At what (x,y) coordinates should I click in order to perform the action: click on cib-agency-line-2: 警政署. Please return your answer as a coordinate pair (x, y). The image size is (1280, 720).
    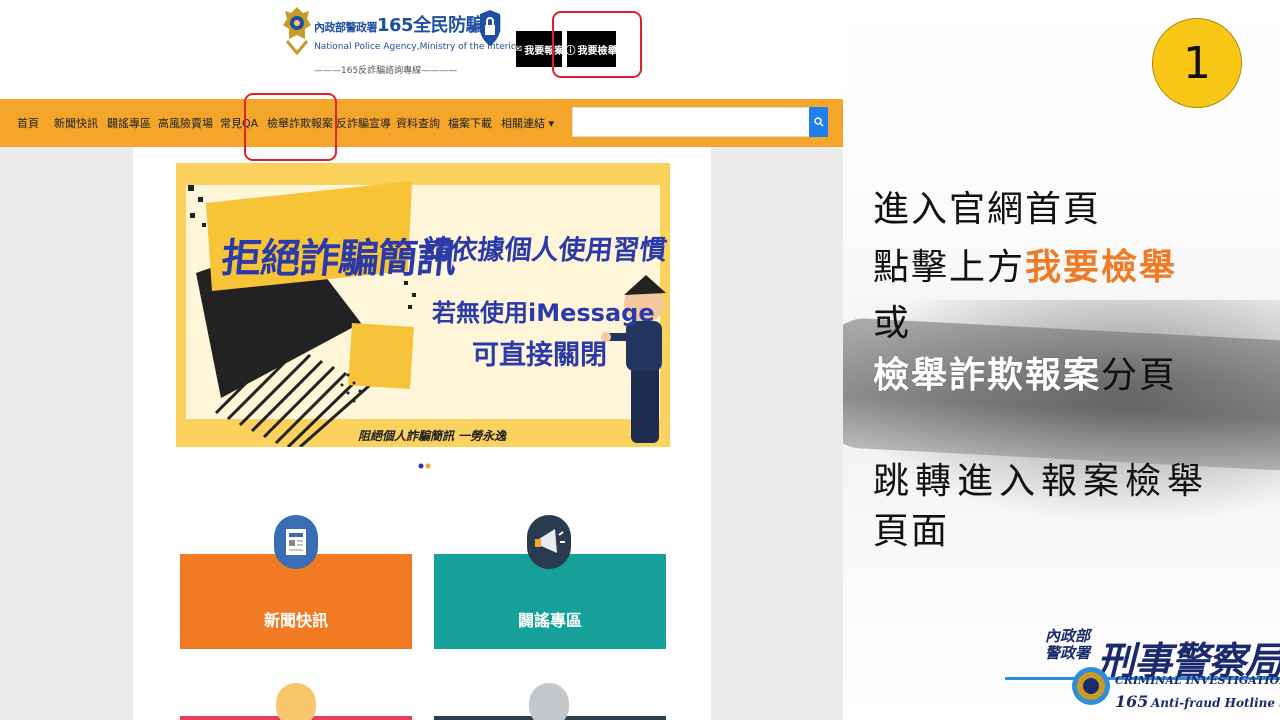
    Looking at the image, I should click on (1068, 653).